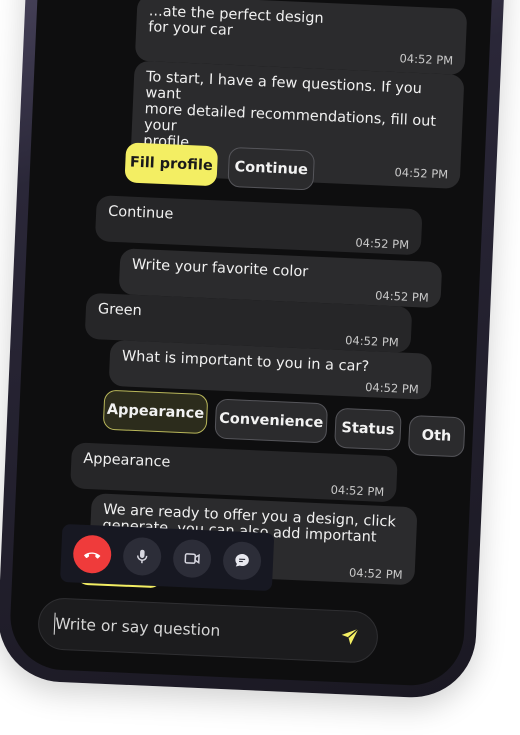 The height and width of the screenshot is (735, 520). I want to click on hangup-button, so click(92, 554).